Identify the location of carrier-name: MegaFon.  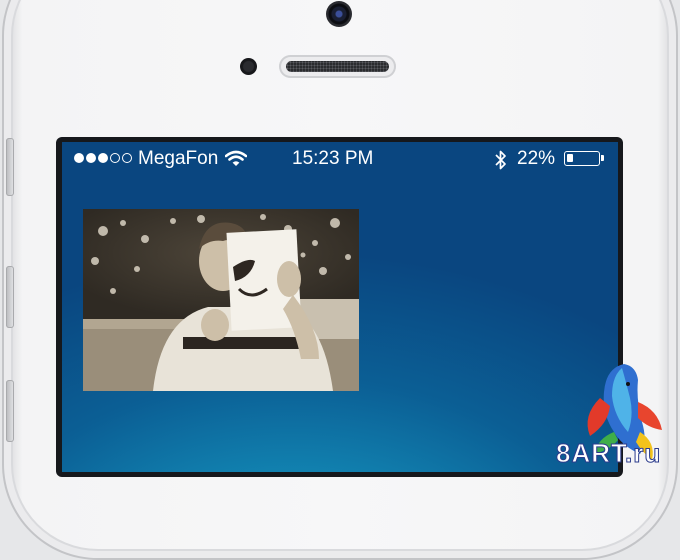
(178, 158).